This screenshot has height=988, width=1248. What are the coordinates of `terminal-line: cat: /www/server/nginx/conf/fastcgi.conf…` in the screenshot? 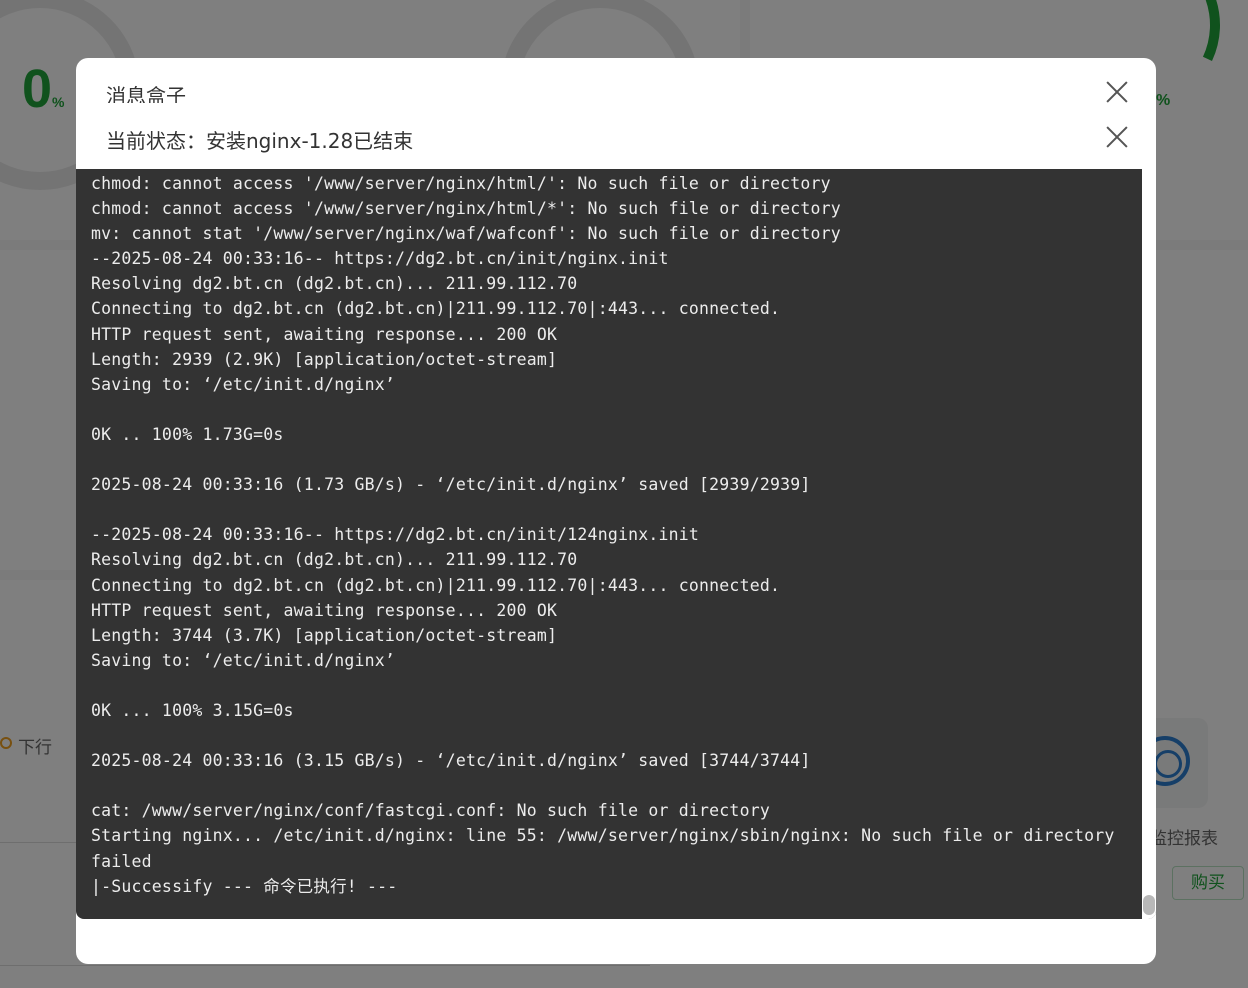 It's located at (430, 811).